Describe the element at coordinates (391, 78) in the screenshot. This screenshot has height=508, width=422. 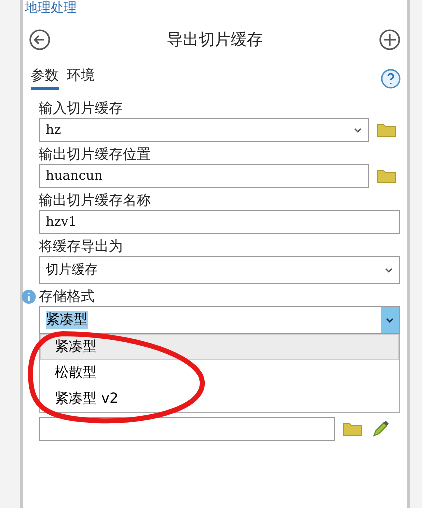
I see `help-icon` at that location.